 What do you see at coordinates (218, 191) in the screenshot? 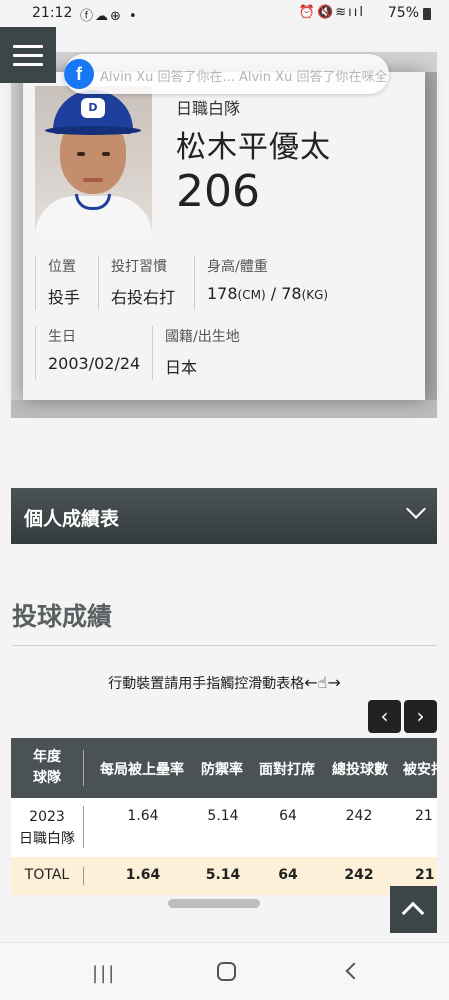
I see `player-number: 206` at bounding box center [218, 191].